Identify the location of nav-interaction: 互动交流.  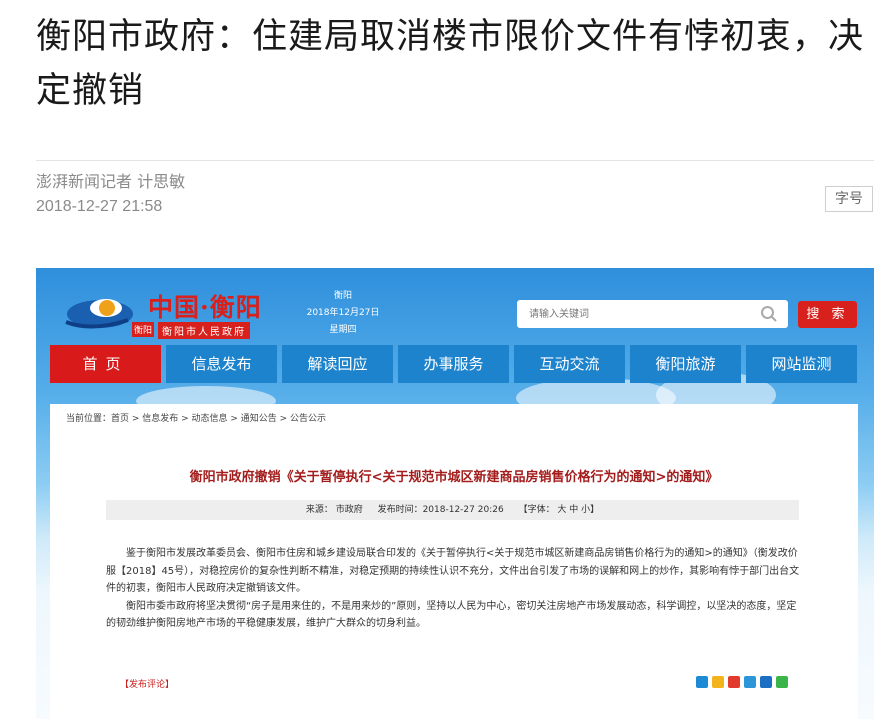
(569, 364).